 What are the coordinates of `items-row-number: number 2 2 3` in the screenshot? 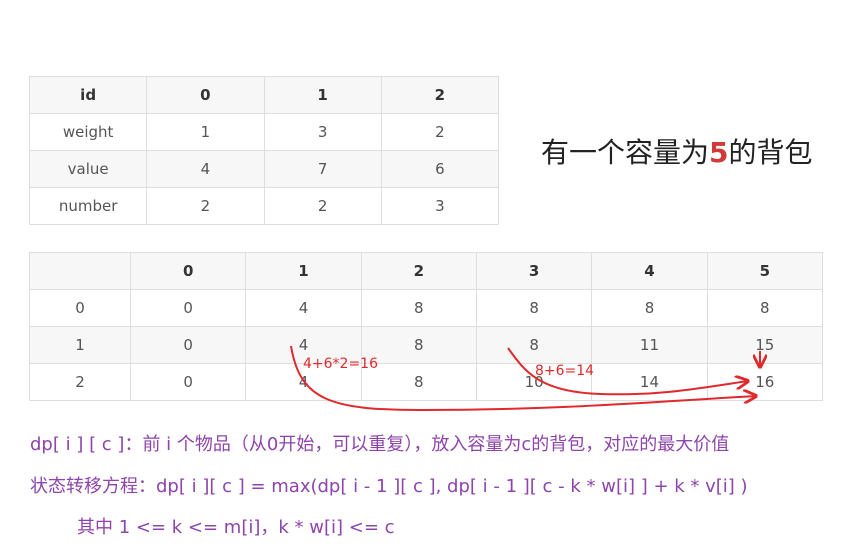 It's located at (264, 206).